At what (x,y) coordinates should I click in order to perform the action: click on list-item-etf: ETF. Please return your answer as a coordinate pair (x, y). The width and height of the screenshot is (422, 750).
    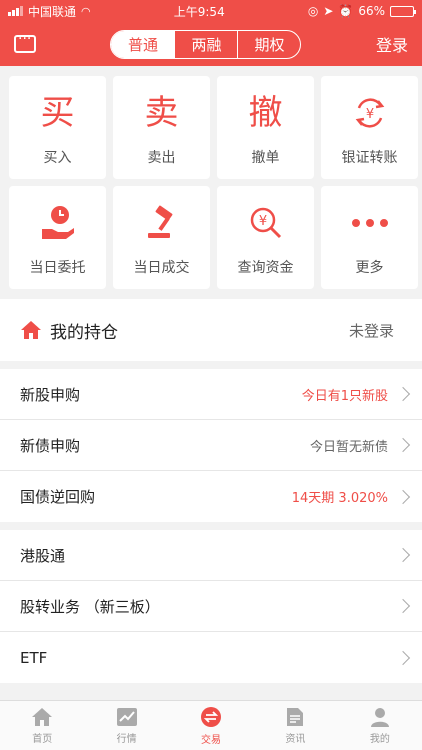
    Looking at the image, I should click on (211, 657).